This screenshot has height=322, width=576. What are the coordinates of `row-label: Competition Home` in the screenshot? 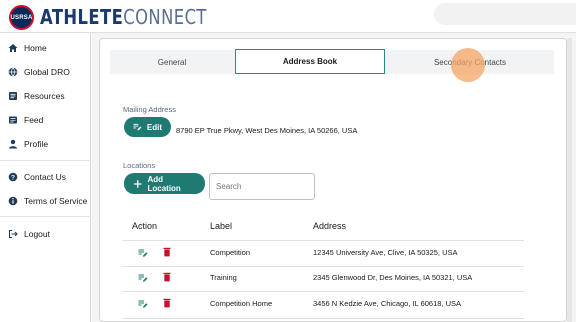 It's located at (241, 303).